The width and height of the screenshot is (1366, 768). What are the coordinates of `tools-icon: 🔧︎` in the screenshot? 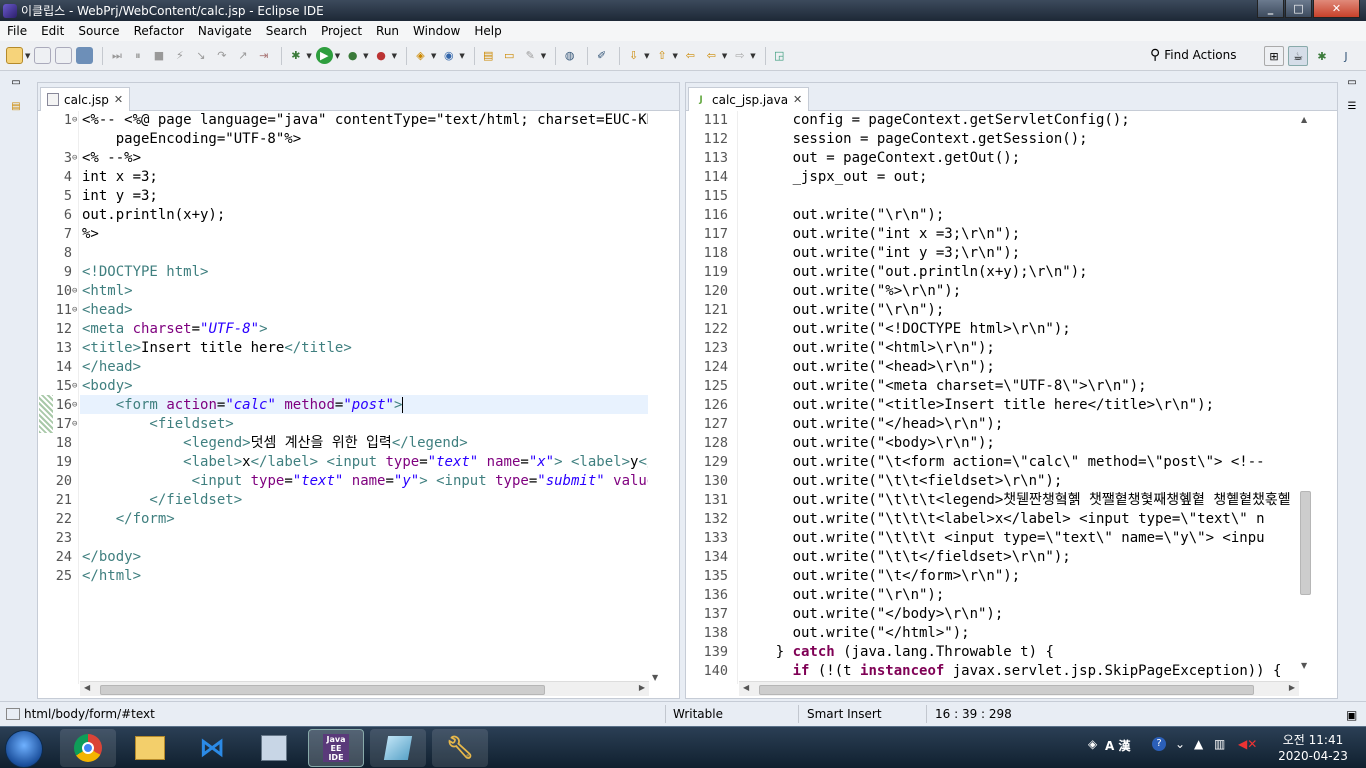 It's located at (460, 748).